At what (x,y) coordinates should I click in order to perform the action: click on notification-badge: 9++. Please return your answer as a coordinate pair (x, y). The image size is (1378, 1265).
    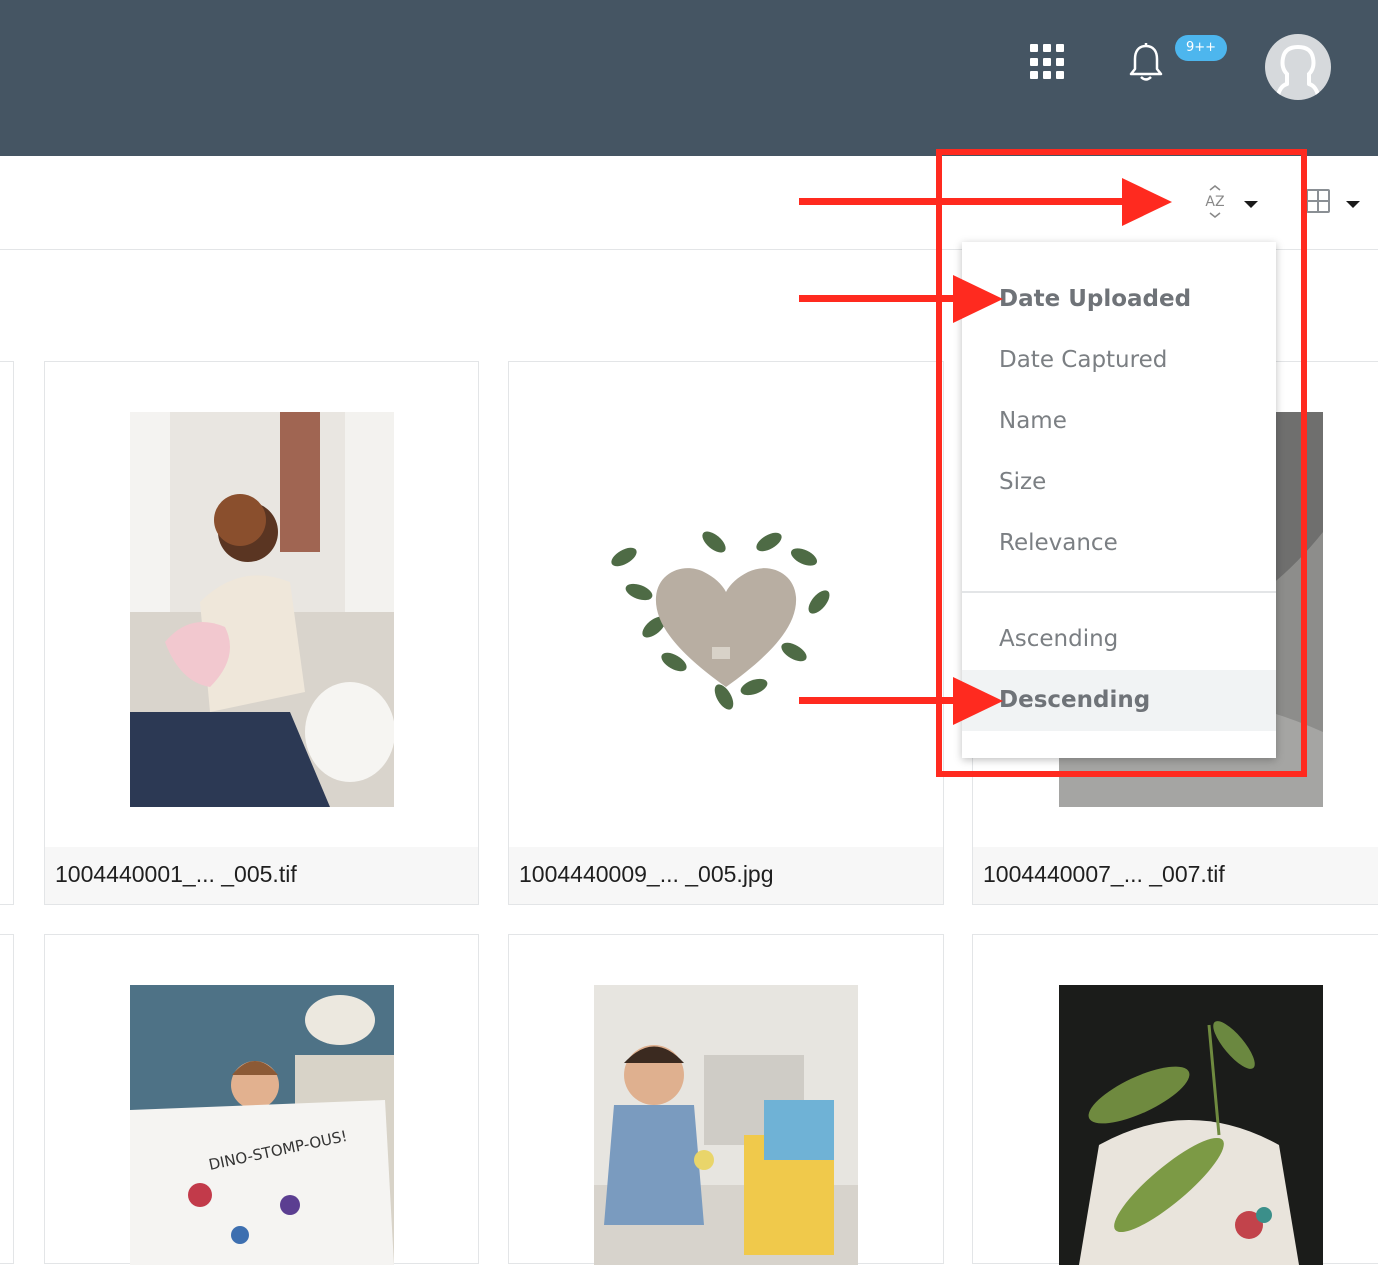
    Looking at the image, I should click on (1201, 48).